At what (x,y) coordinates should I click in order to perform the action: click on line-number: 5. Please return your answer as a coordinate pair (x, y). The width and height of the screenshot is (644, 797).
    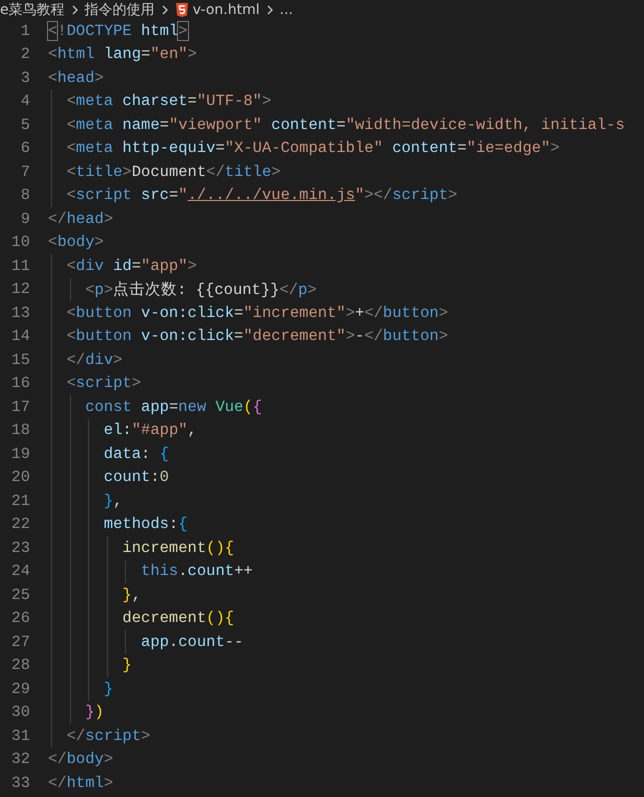
    Looking at the image, I should click on (25, 125).